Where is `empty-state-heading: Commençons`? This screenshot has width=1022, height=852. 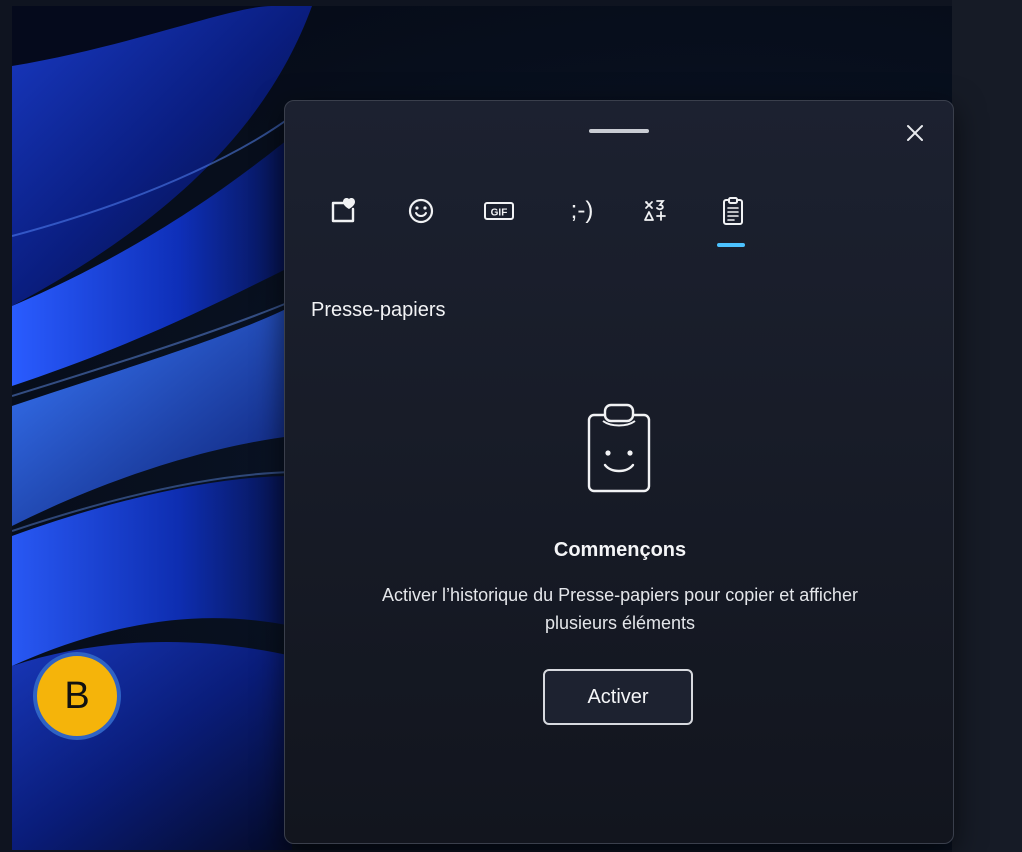 empty-state-heading: Commençons is located at coordinates (620, 550).